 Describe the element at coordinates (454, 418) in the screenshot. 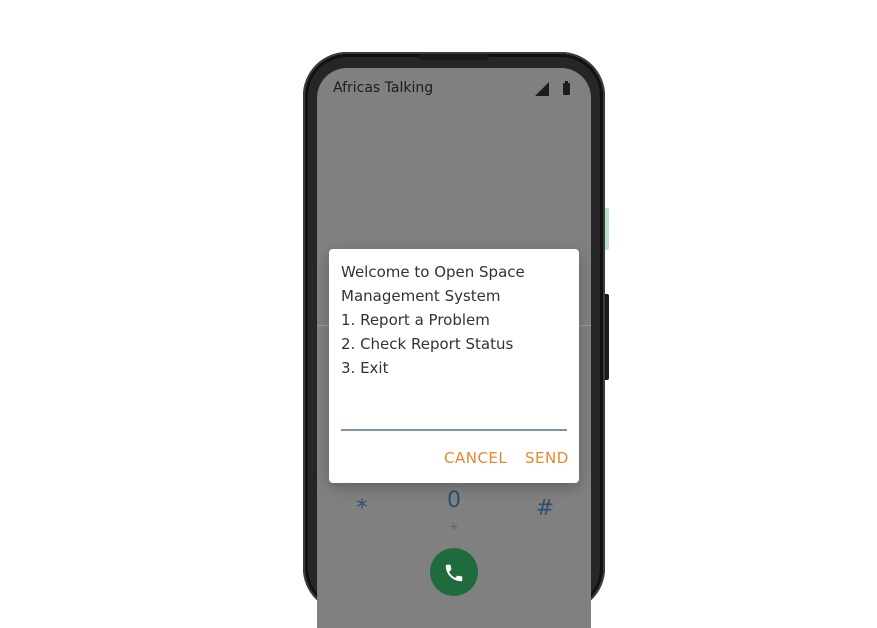

I see `ussd-response-input` at that location.